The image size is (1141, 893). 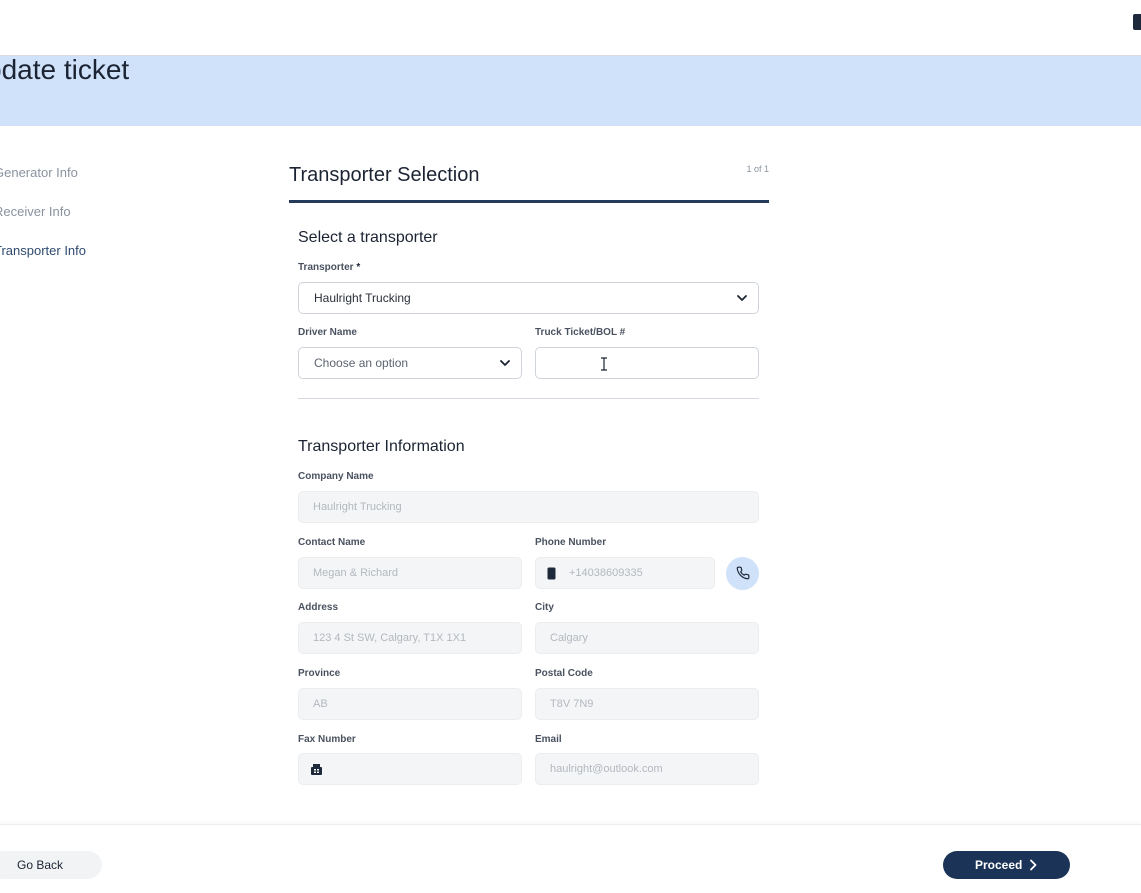 I want to click on truck-ticket-input, so click(x=647, y=363).